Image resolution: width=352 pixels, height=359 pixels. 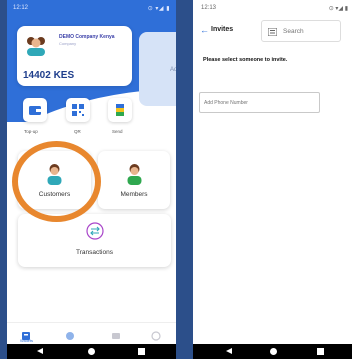 I want to click on wallet-icon, so click(x=35, y=110).